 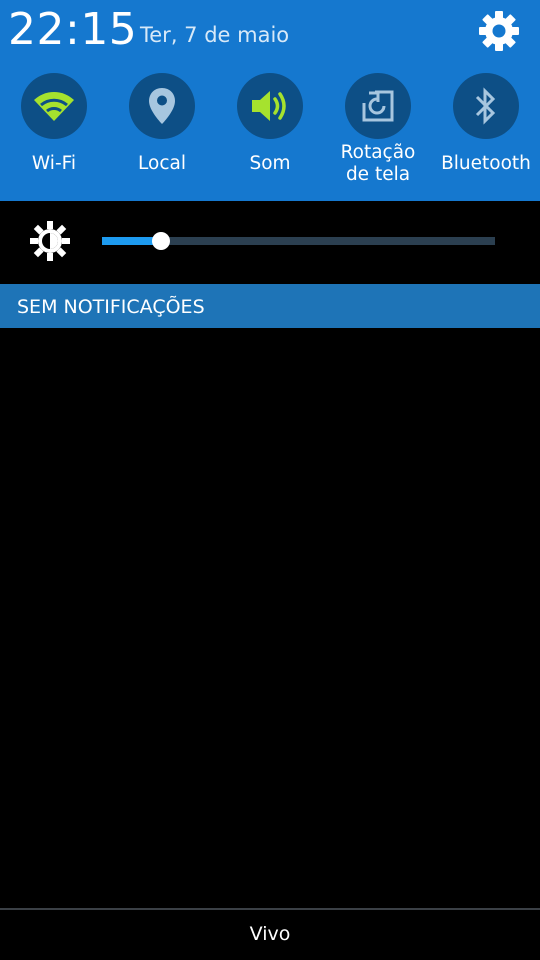 I want to click on toggle-bluetooth-label: Bluetooth, so click(x=486, y=163).